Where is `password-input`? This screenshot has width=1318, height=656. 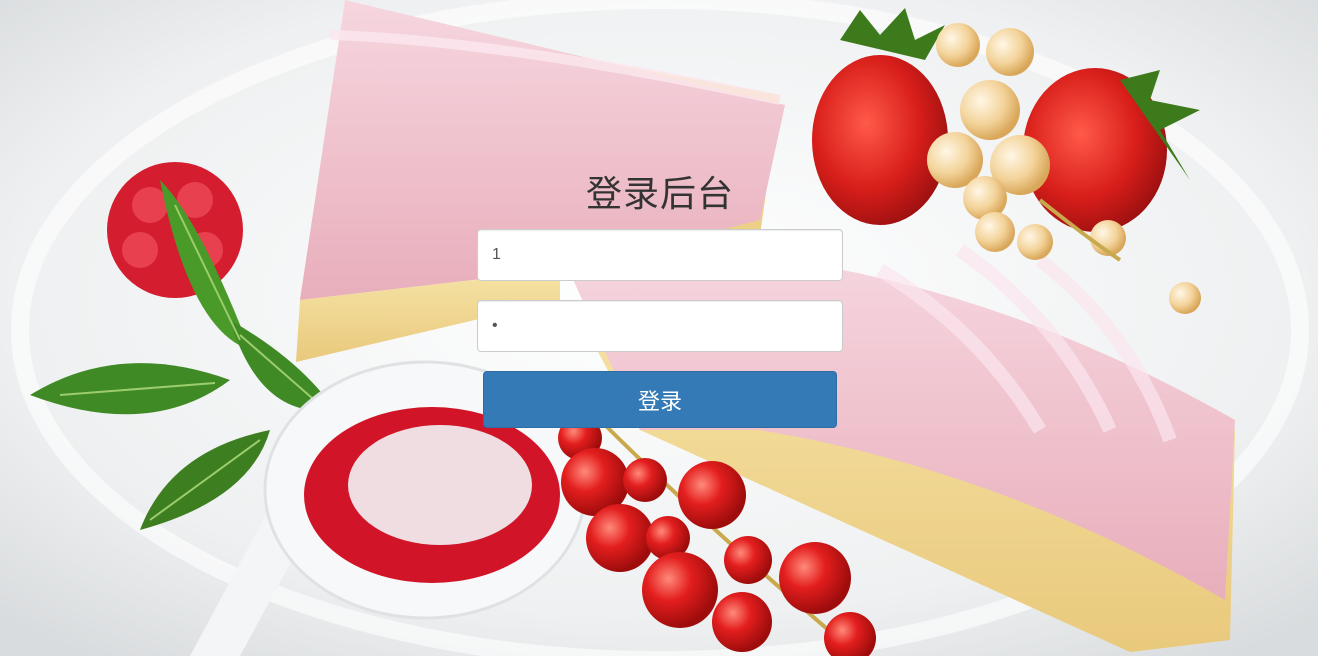 password-input is located at coordinates (660, 326).